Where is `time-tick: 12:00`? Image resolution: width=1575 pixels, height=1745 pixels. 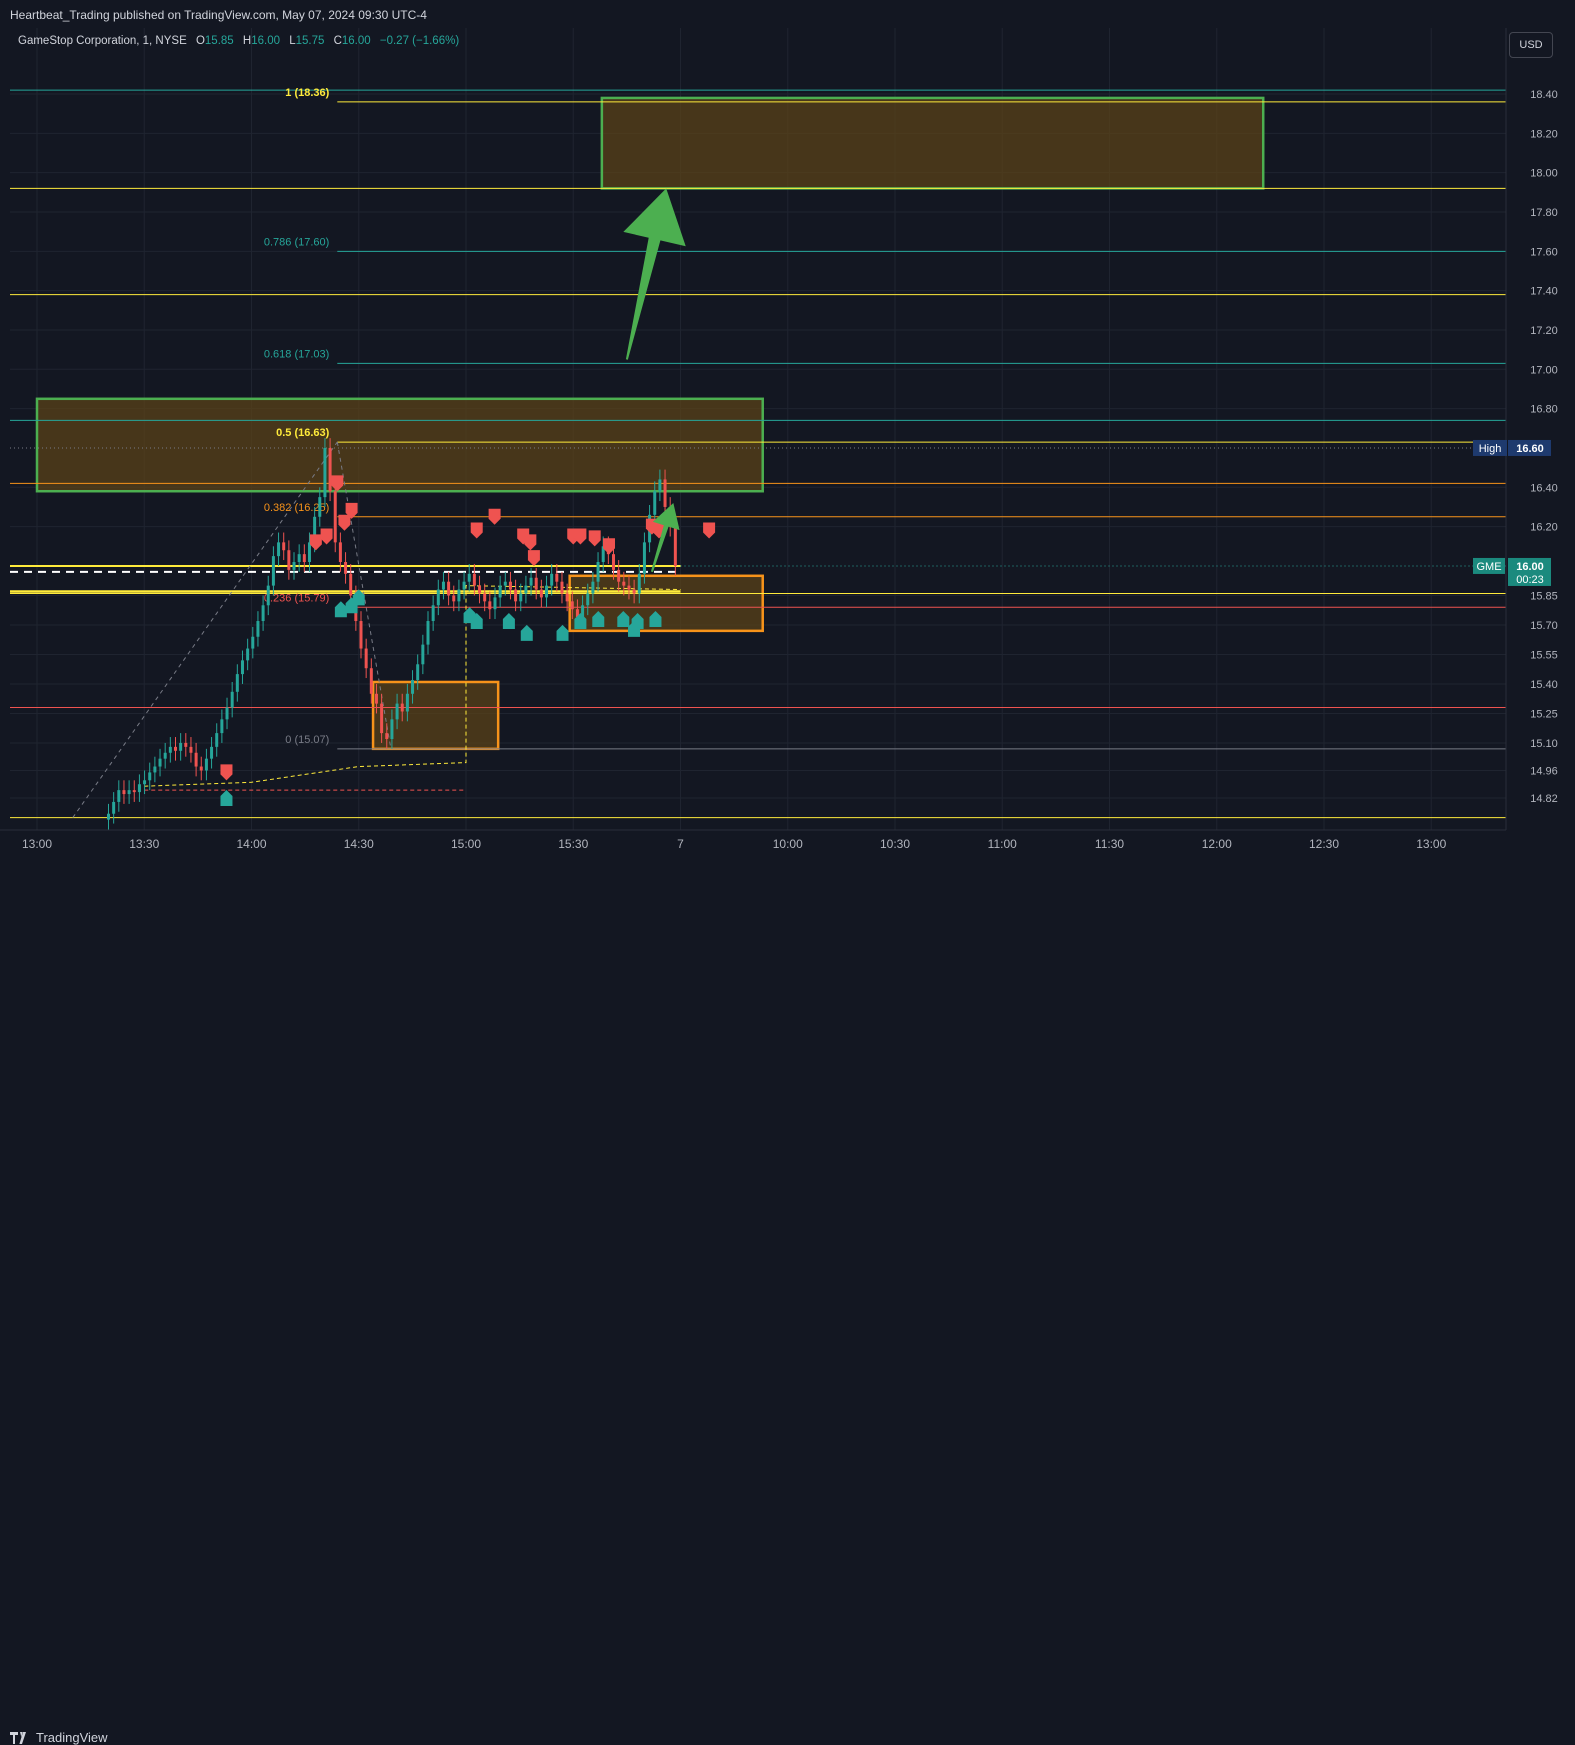 time-tick: 12:00 is located at coordinates (1217, 844).